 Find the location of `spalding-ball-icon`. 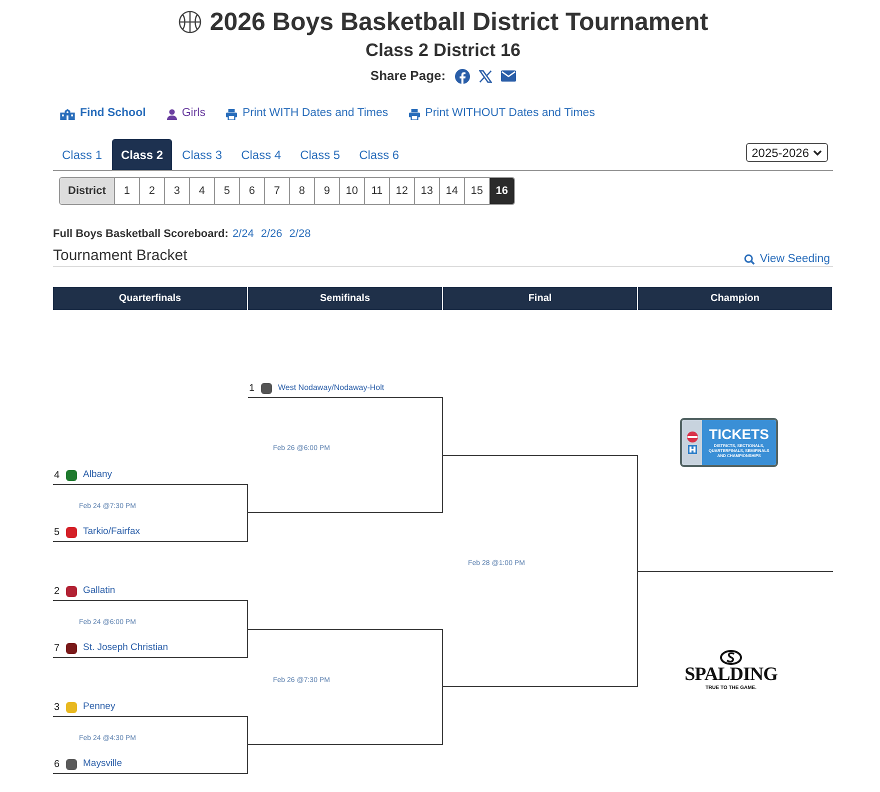

spalding-ball-icon is located at coordinates (731, 657).